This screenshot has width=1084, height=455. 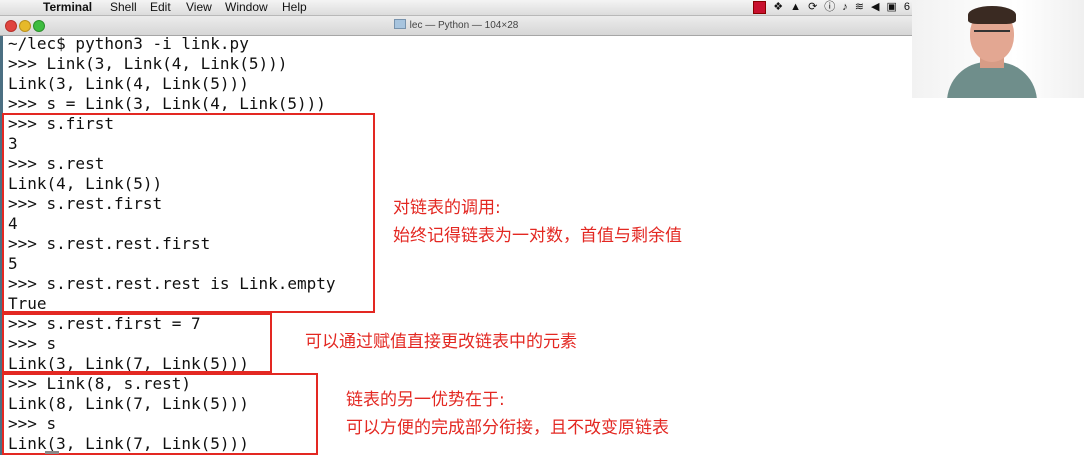 I want to click on terminal-line: >>> Link(3, Link(4, Link(5))), so click(x=148, y=63).